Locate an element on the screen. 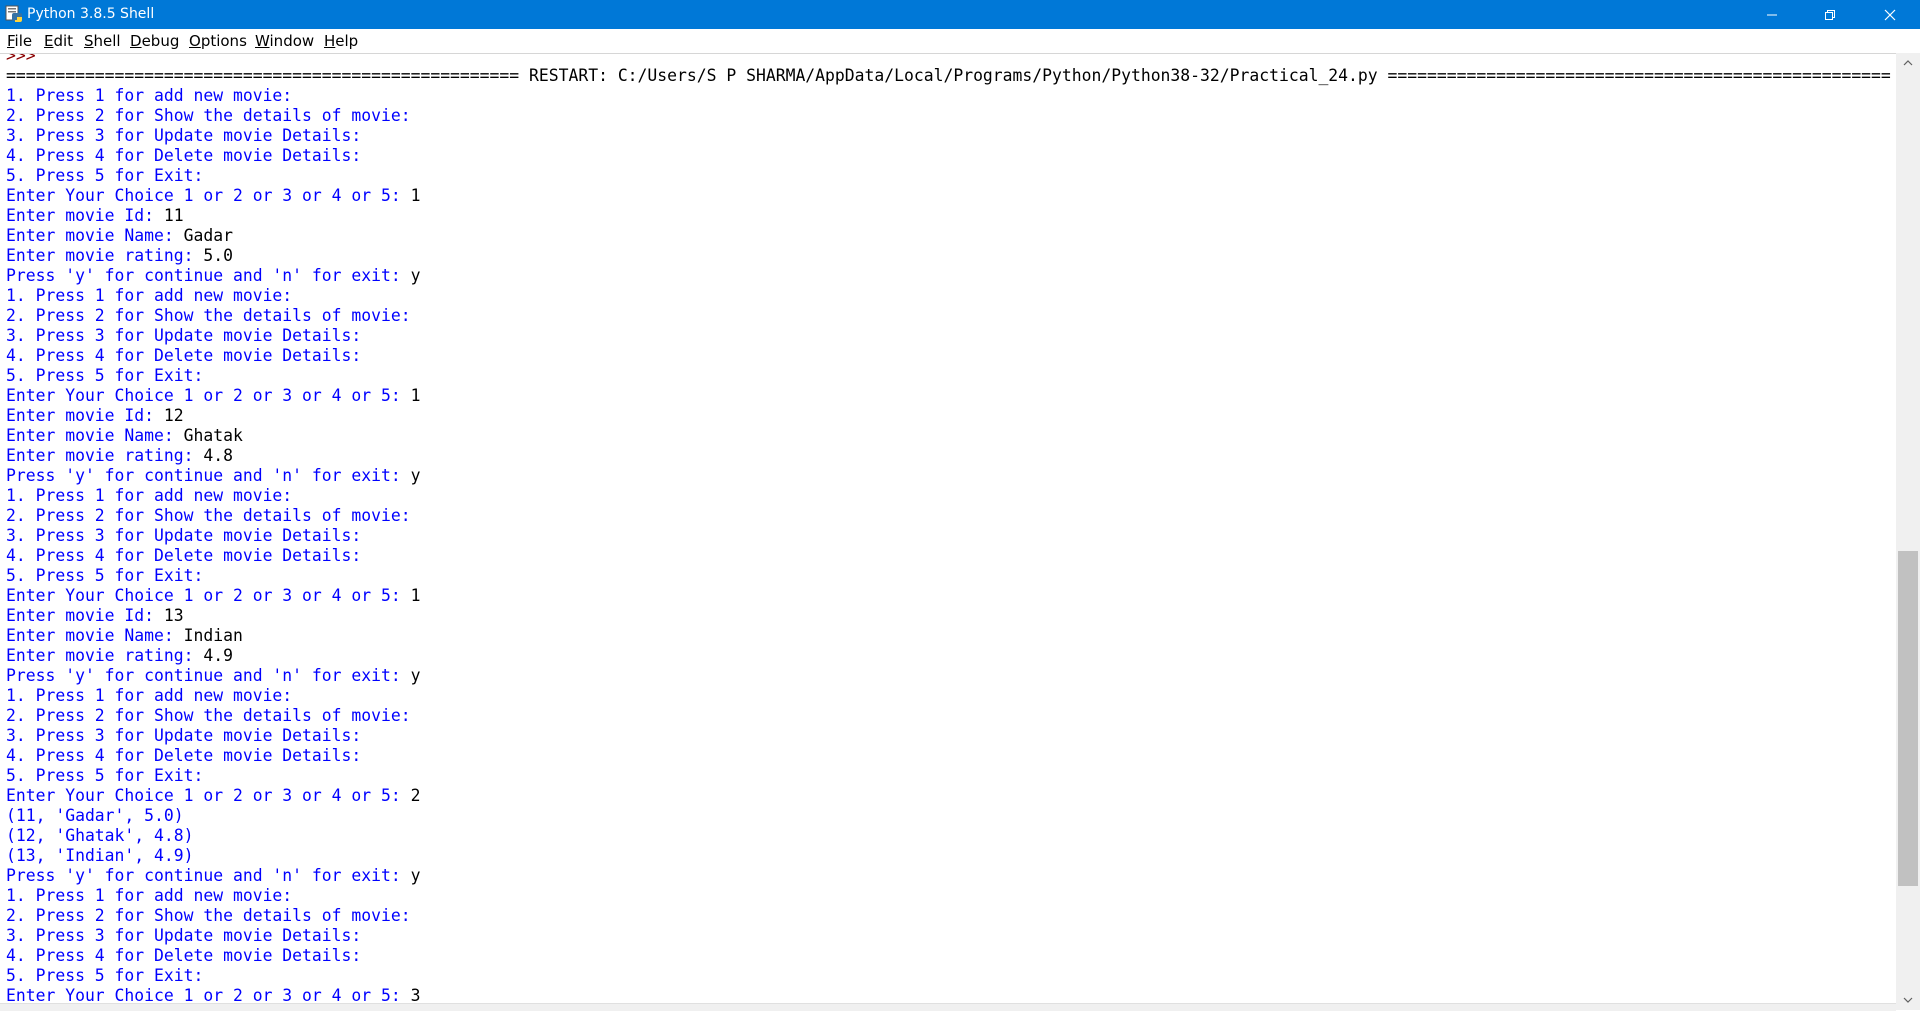  output-text: (12, 'Ghatak', 4.8) is located at coordinates (100, 835).